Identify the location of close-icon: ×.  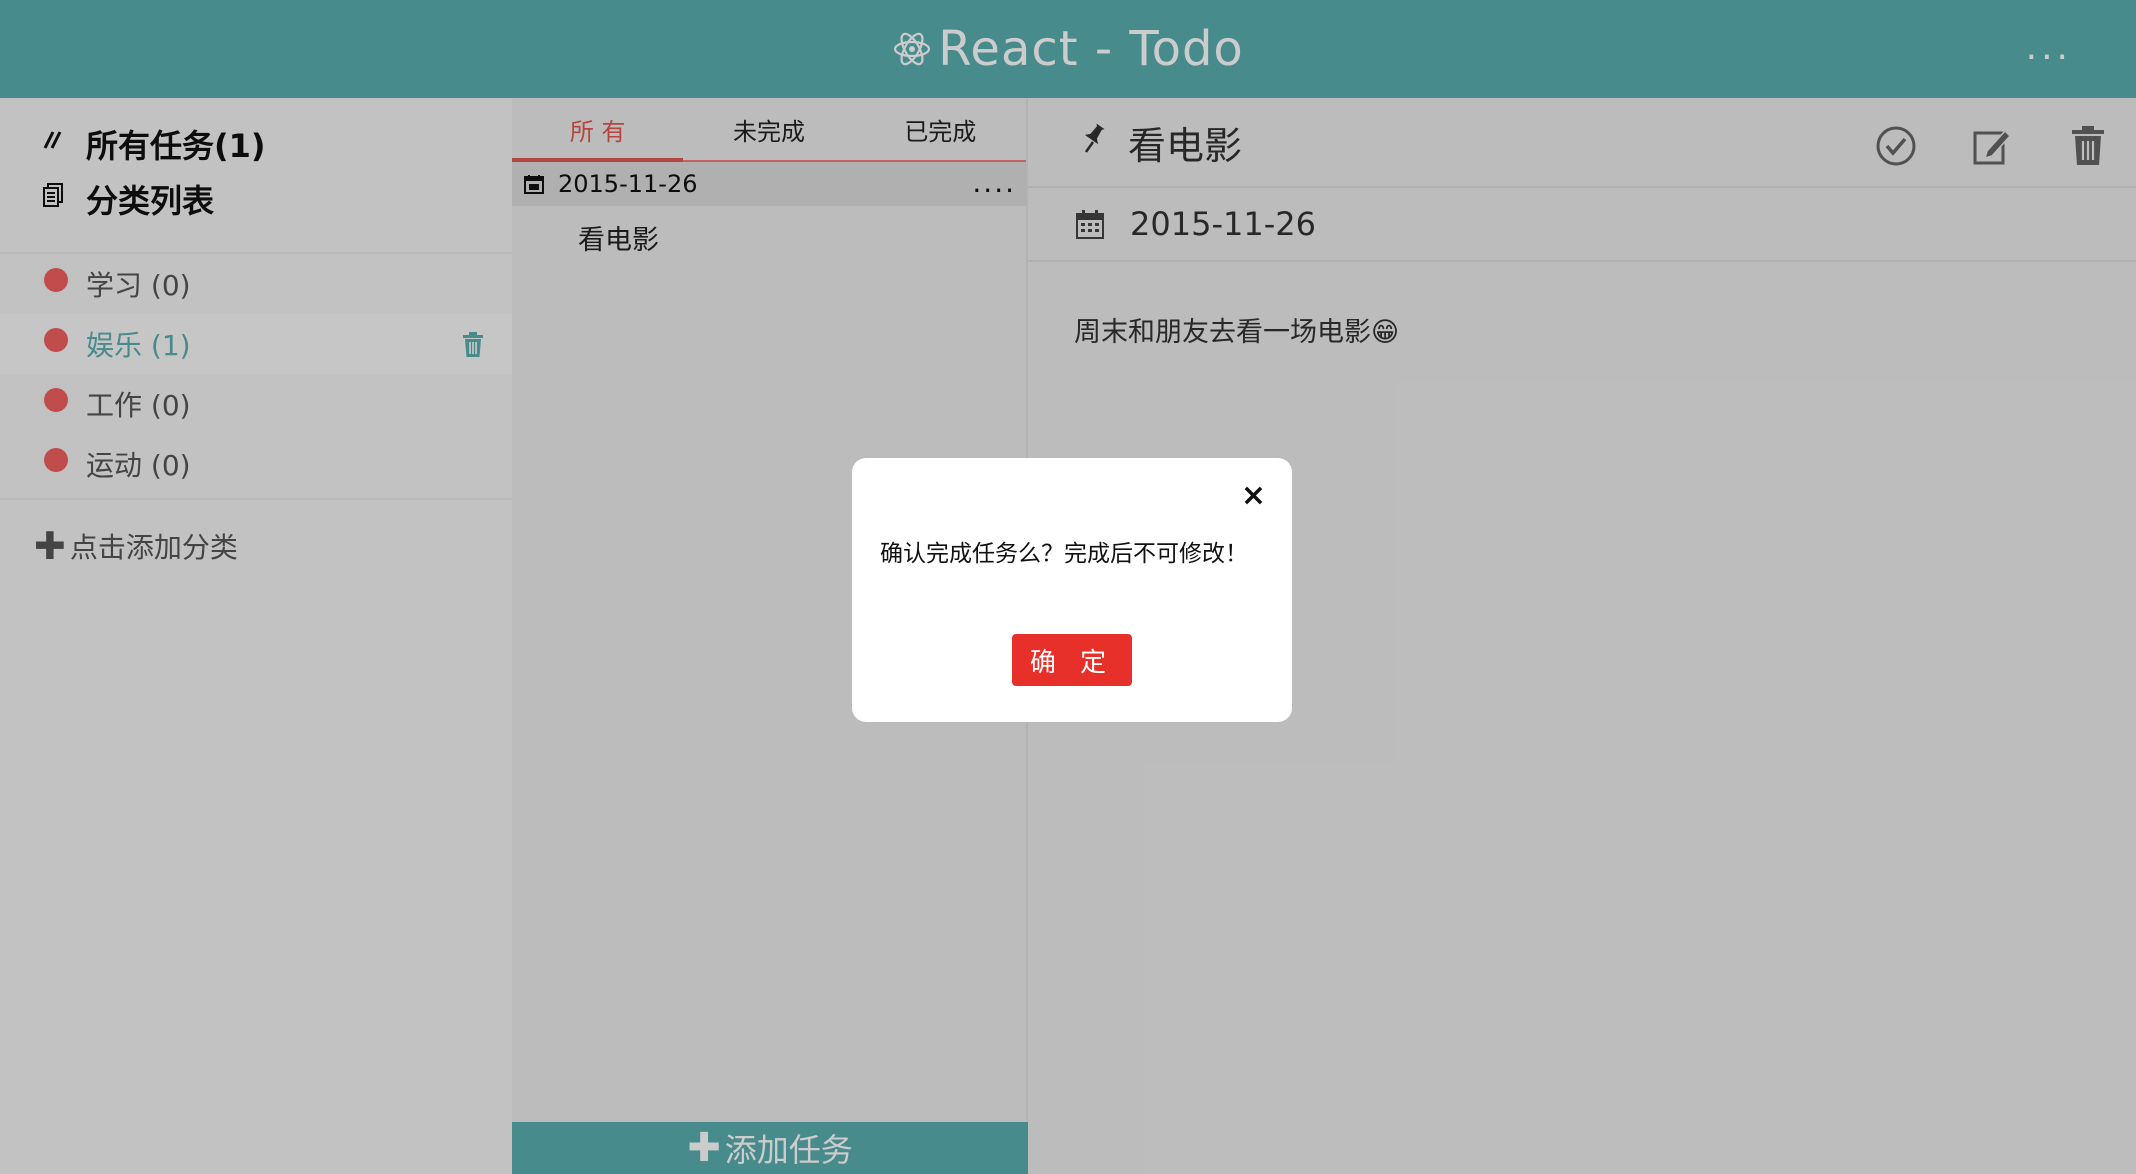
(1253, 495).